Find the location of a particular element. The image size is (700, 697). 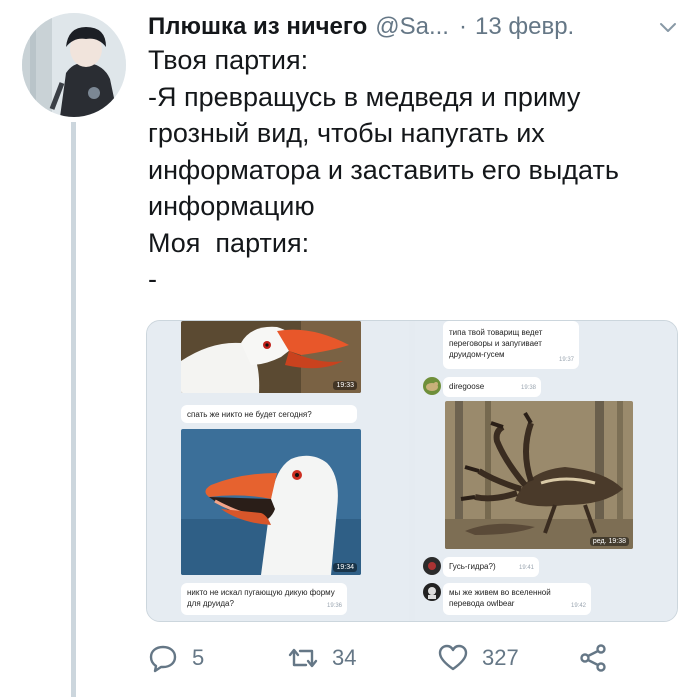

retweet-icon is located at coordinates (303, 658).